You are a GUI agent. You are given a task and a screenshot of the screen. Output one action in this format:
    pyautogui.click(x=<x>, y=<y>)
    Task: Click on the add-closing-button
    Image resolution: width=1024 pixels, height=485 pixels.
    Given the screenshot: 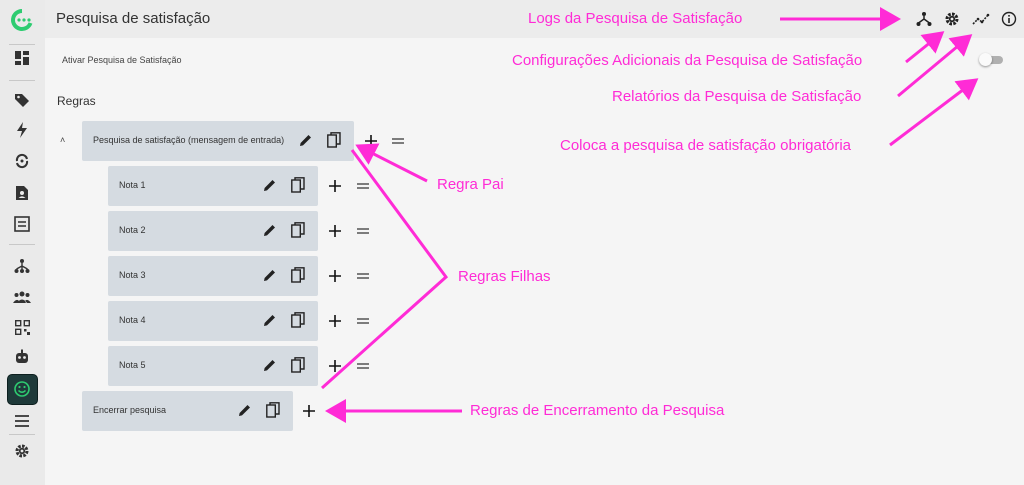 What is the action you would take?
    pyautogui.click(x=309, y=411)
    